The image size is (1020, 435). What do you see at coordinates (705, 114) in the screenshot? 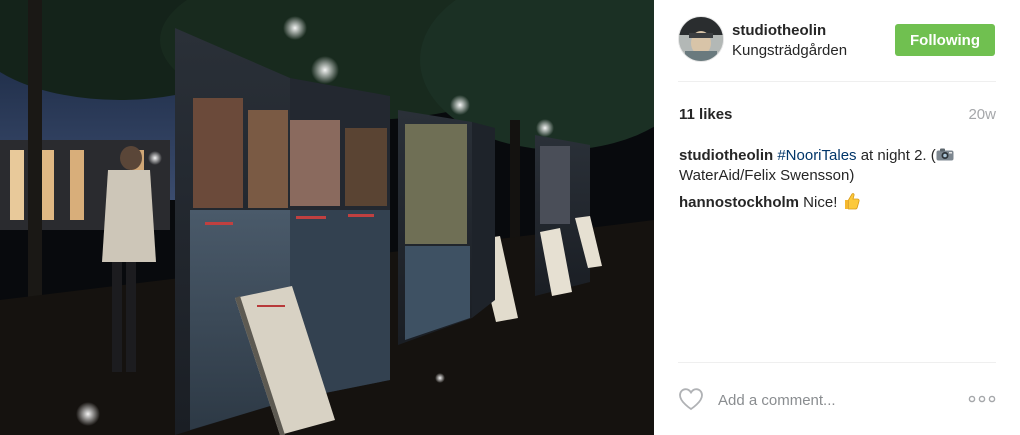
I see `likes-count: 11 likes` at bounding box center [705, 114].